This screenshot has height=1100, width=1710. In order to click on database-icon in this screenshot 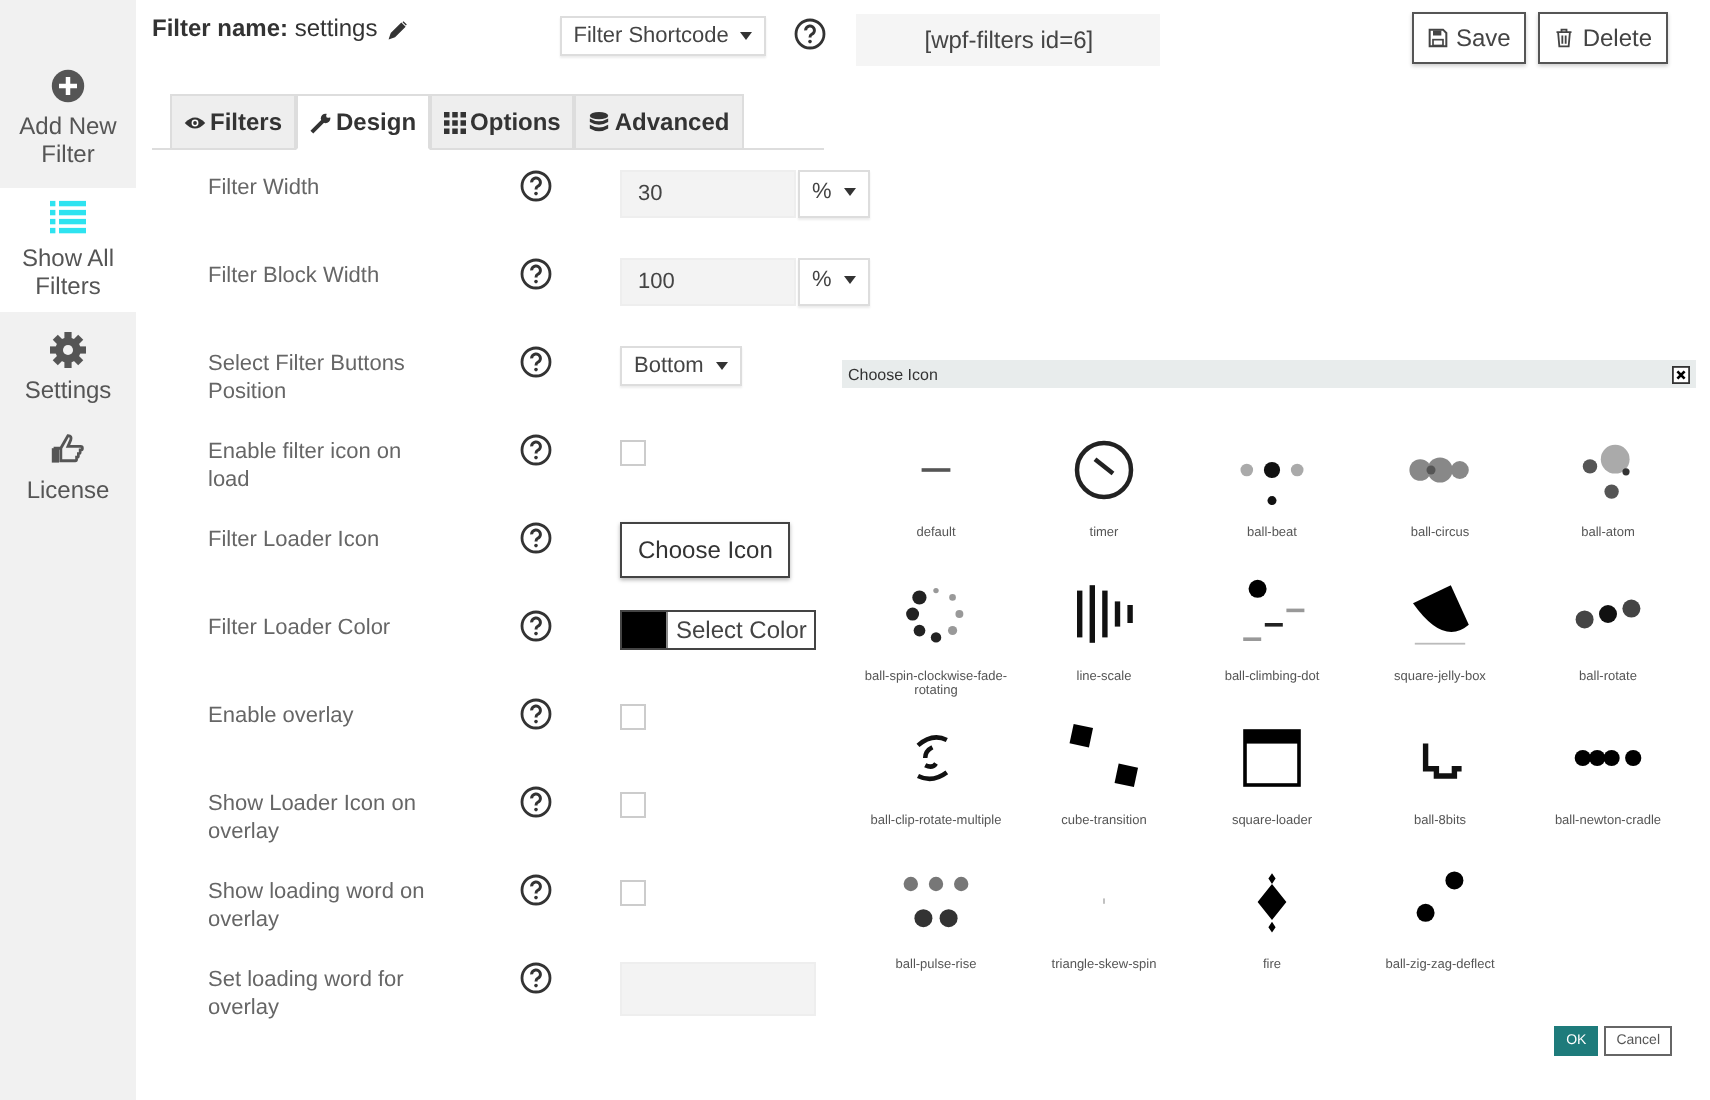, I will do `click(599, 122)`.